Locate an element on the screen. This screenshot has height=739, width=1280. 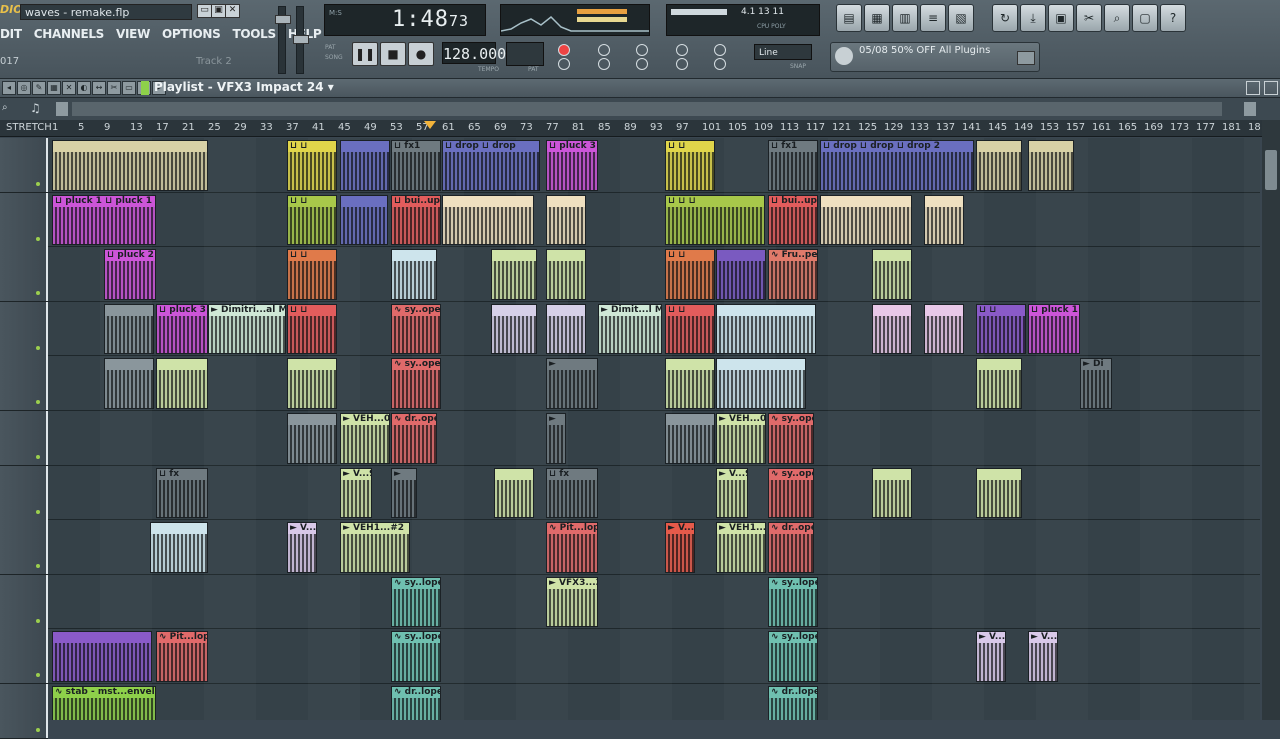
slice-tool-icon: ✂ is located at coordinates (114, 88).